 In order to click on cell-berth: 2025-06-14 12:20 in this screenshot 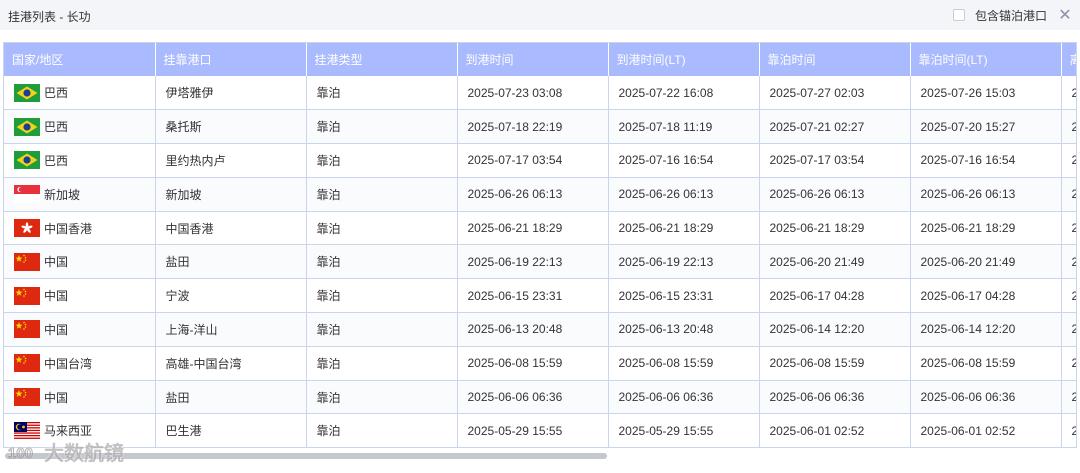, I will do `click(835, 329)`.